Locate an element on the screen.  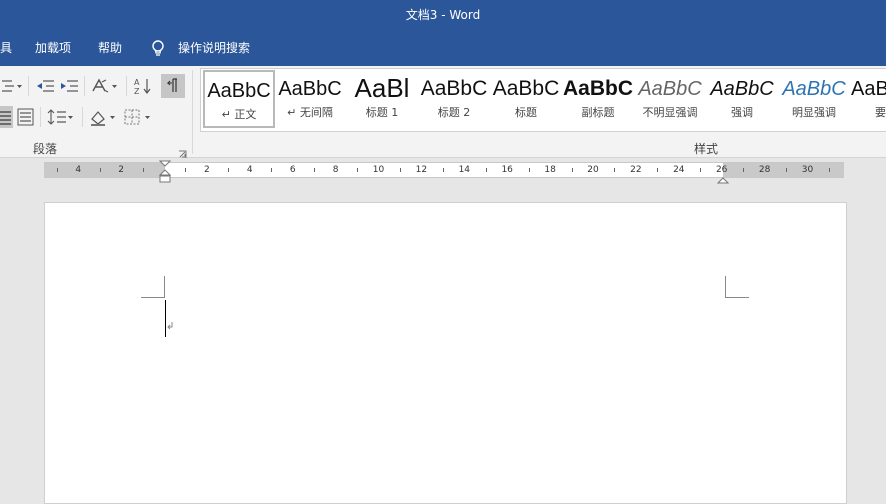
sort-icon: AZ is located at coordinates (143, 86).